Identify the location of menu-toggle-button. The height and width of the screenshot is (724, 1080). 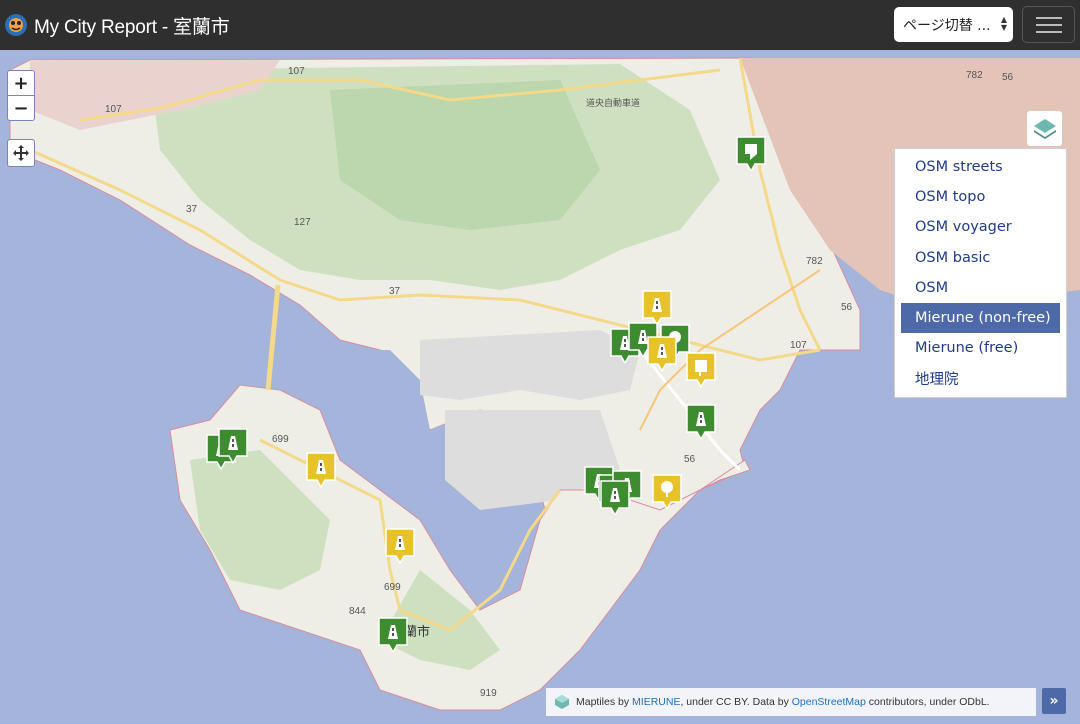
(1048, 24).